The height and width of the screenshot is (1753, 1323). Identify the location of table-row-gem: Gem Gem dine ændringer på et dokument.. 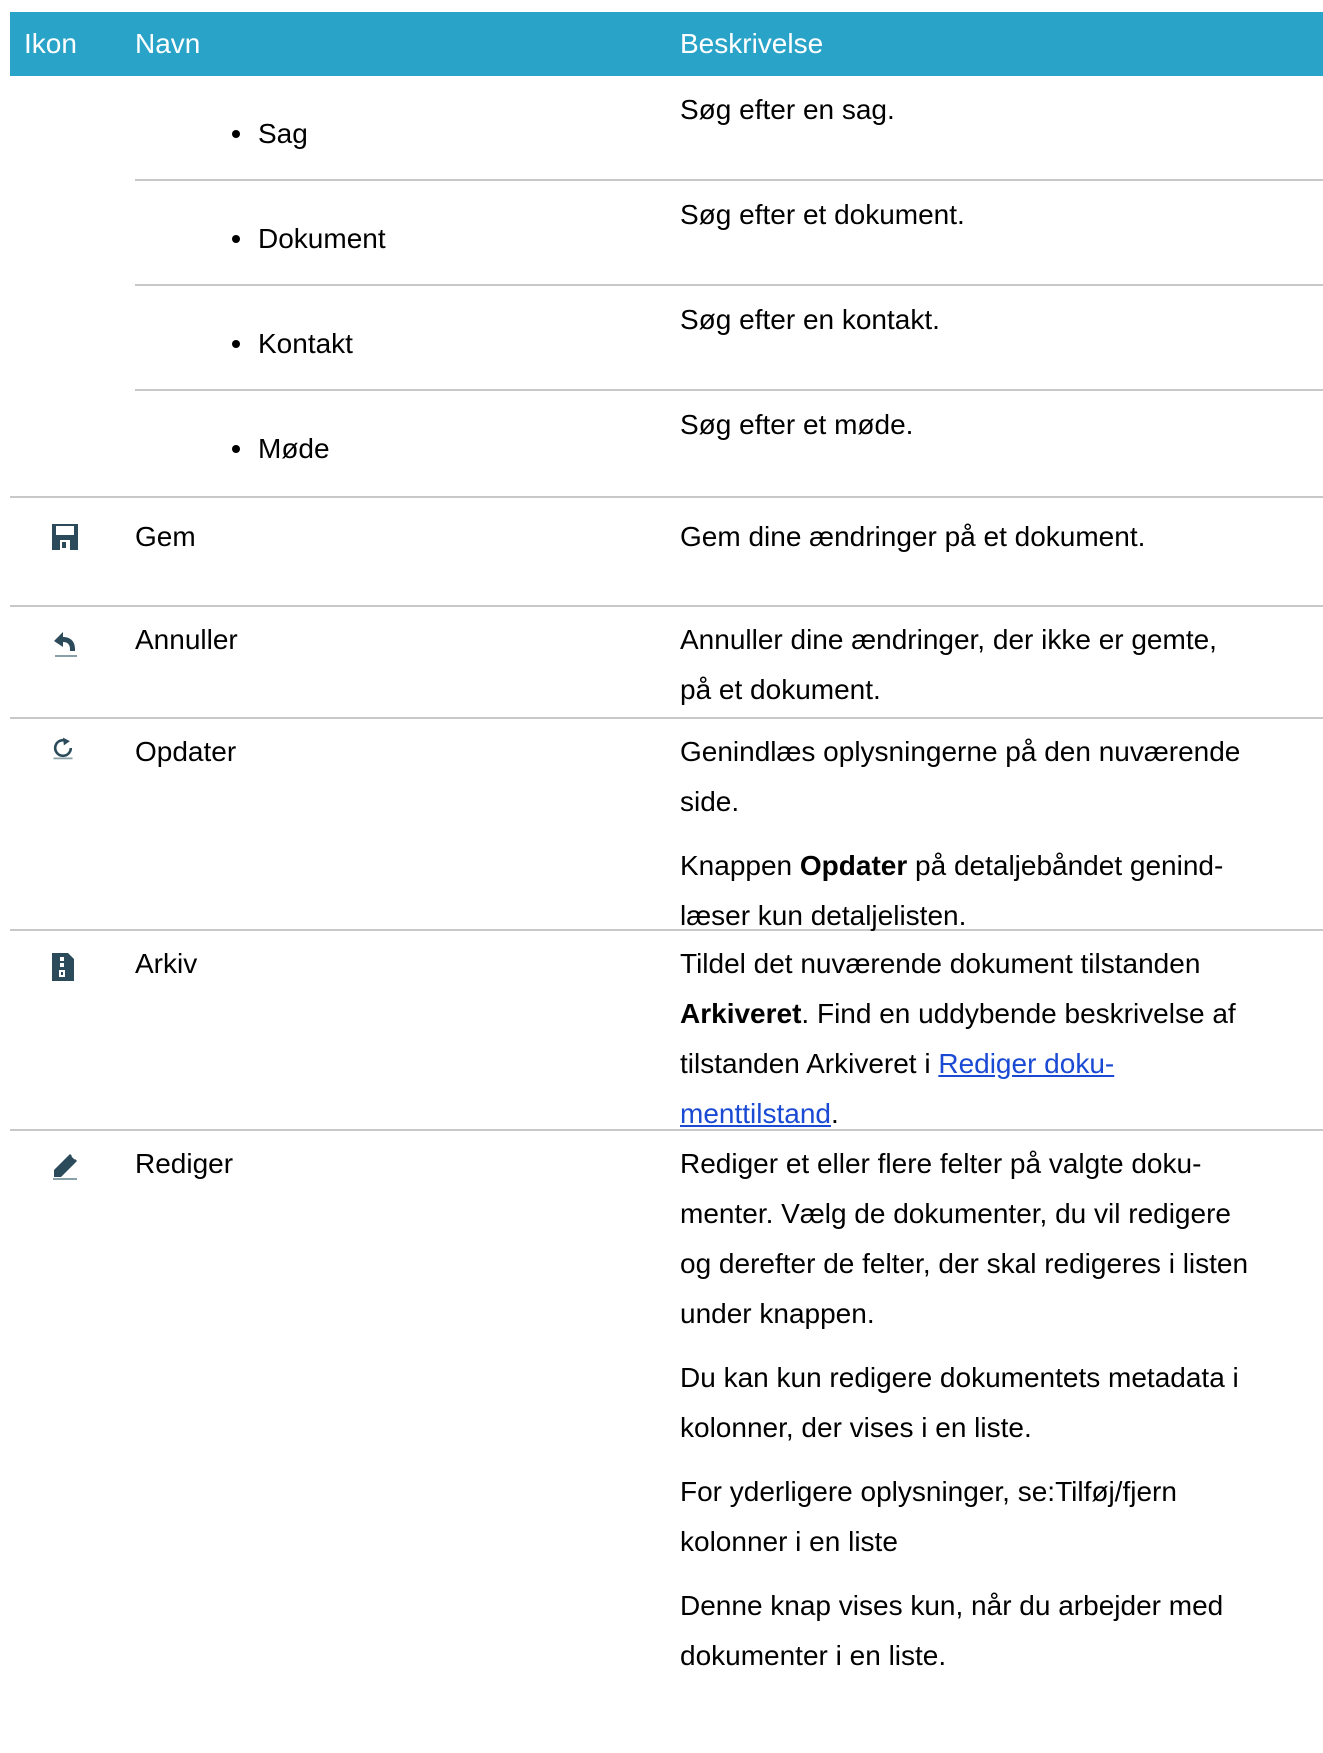
(666, 552).